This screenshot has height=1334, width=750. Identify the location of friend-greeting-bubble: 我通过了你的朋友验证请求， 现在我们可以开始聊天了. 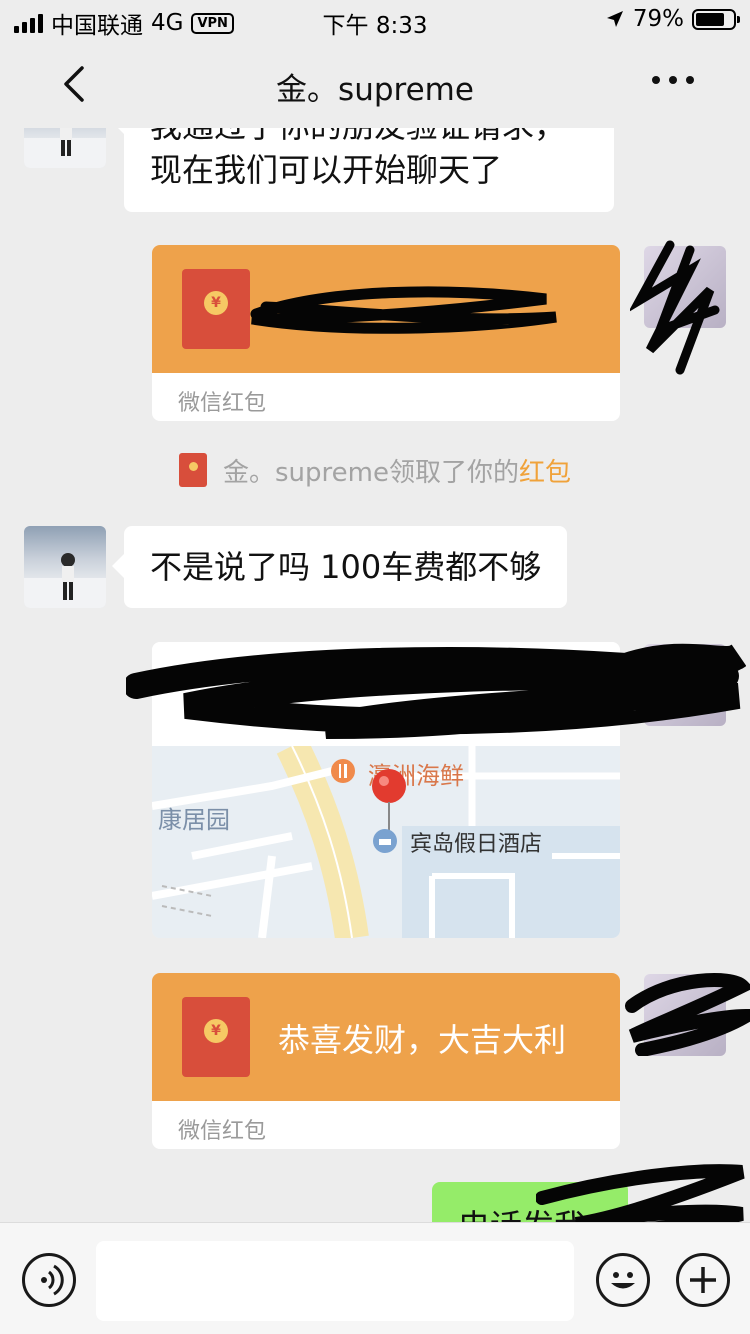
(363, 170).